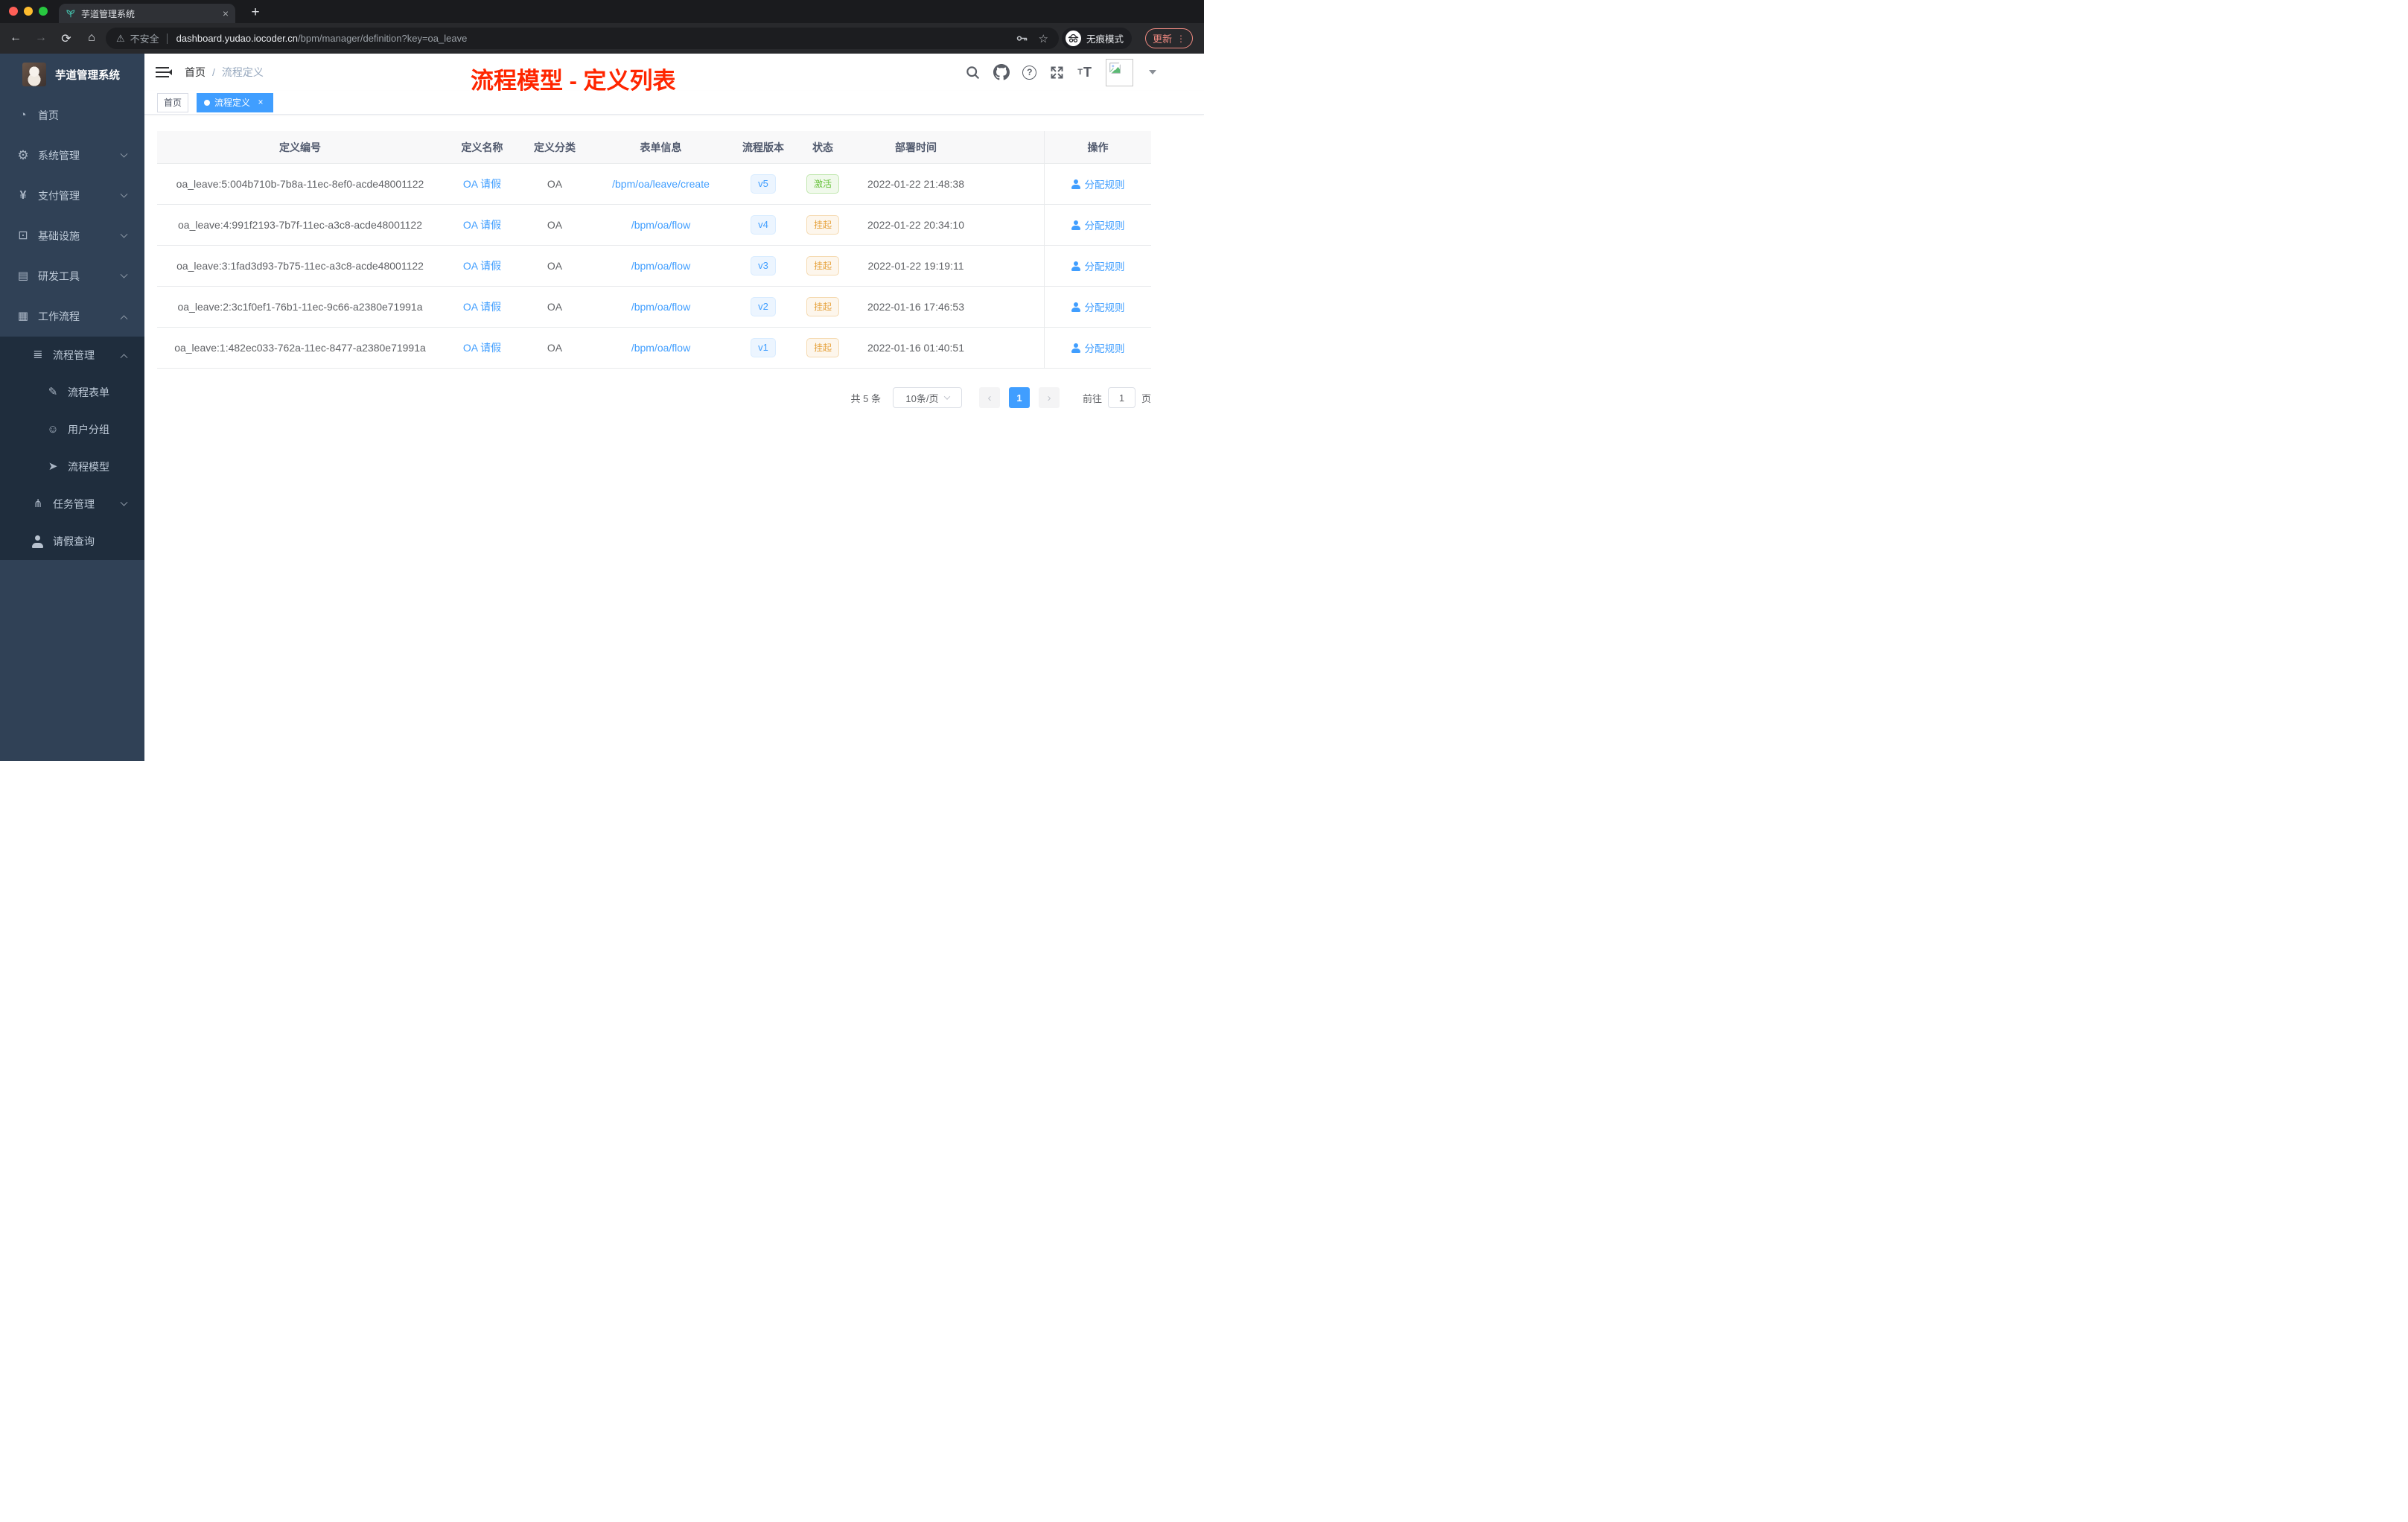  Describe the element at coordinates (1121, 397) in the screenshot. I see `goto-page-input` at that location.